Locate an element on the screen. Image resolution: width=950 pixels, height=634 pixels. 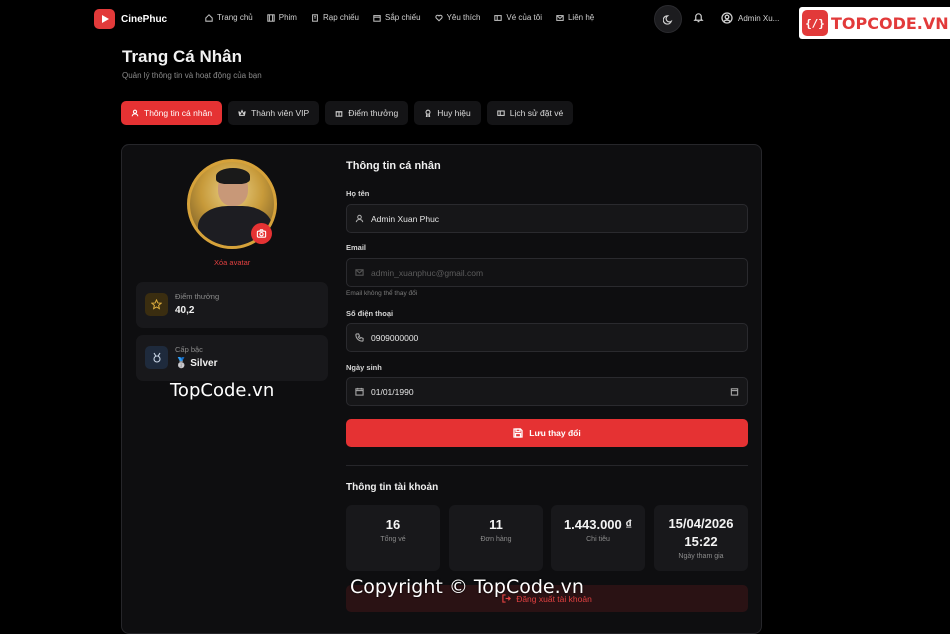
watermark-logo-text: TOPCODE.VN is located at coordinates (890, 23).